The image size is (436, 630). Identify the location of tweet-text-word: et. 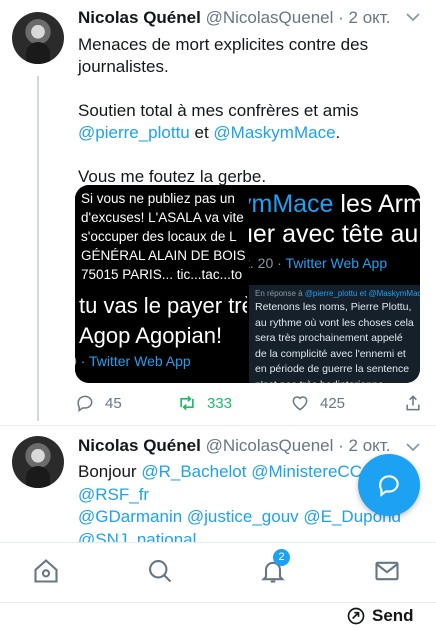
(201, 132).